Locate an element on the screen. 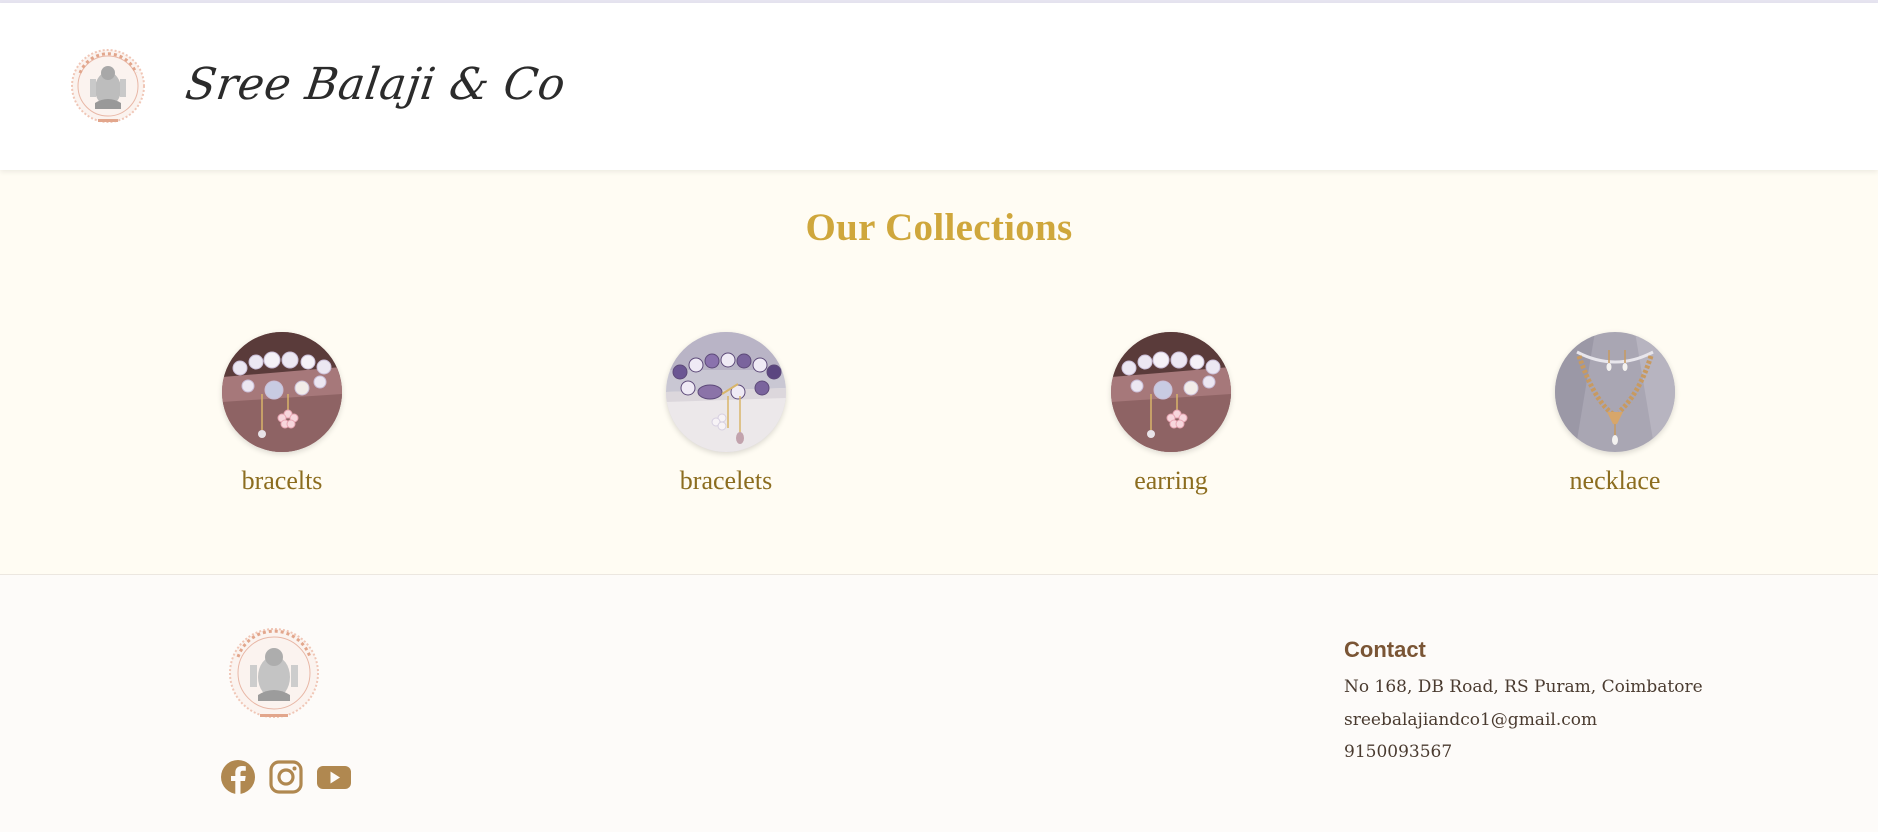 This screenshot has height=832, width=1878. amethyst-bracelet-photo is located at coordinates (726, 392).